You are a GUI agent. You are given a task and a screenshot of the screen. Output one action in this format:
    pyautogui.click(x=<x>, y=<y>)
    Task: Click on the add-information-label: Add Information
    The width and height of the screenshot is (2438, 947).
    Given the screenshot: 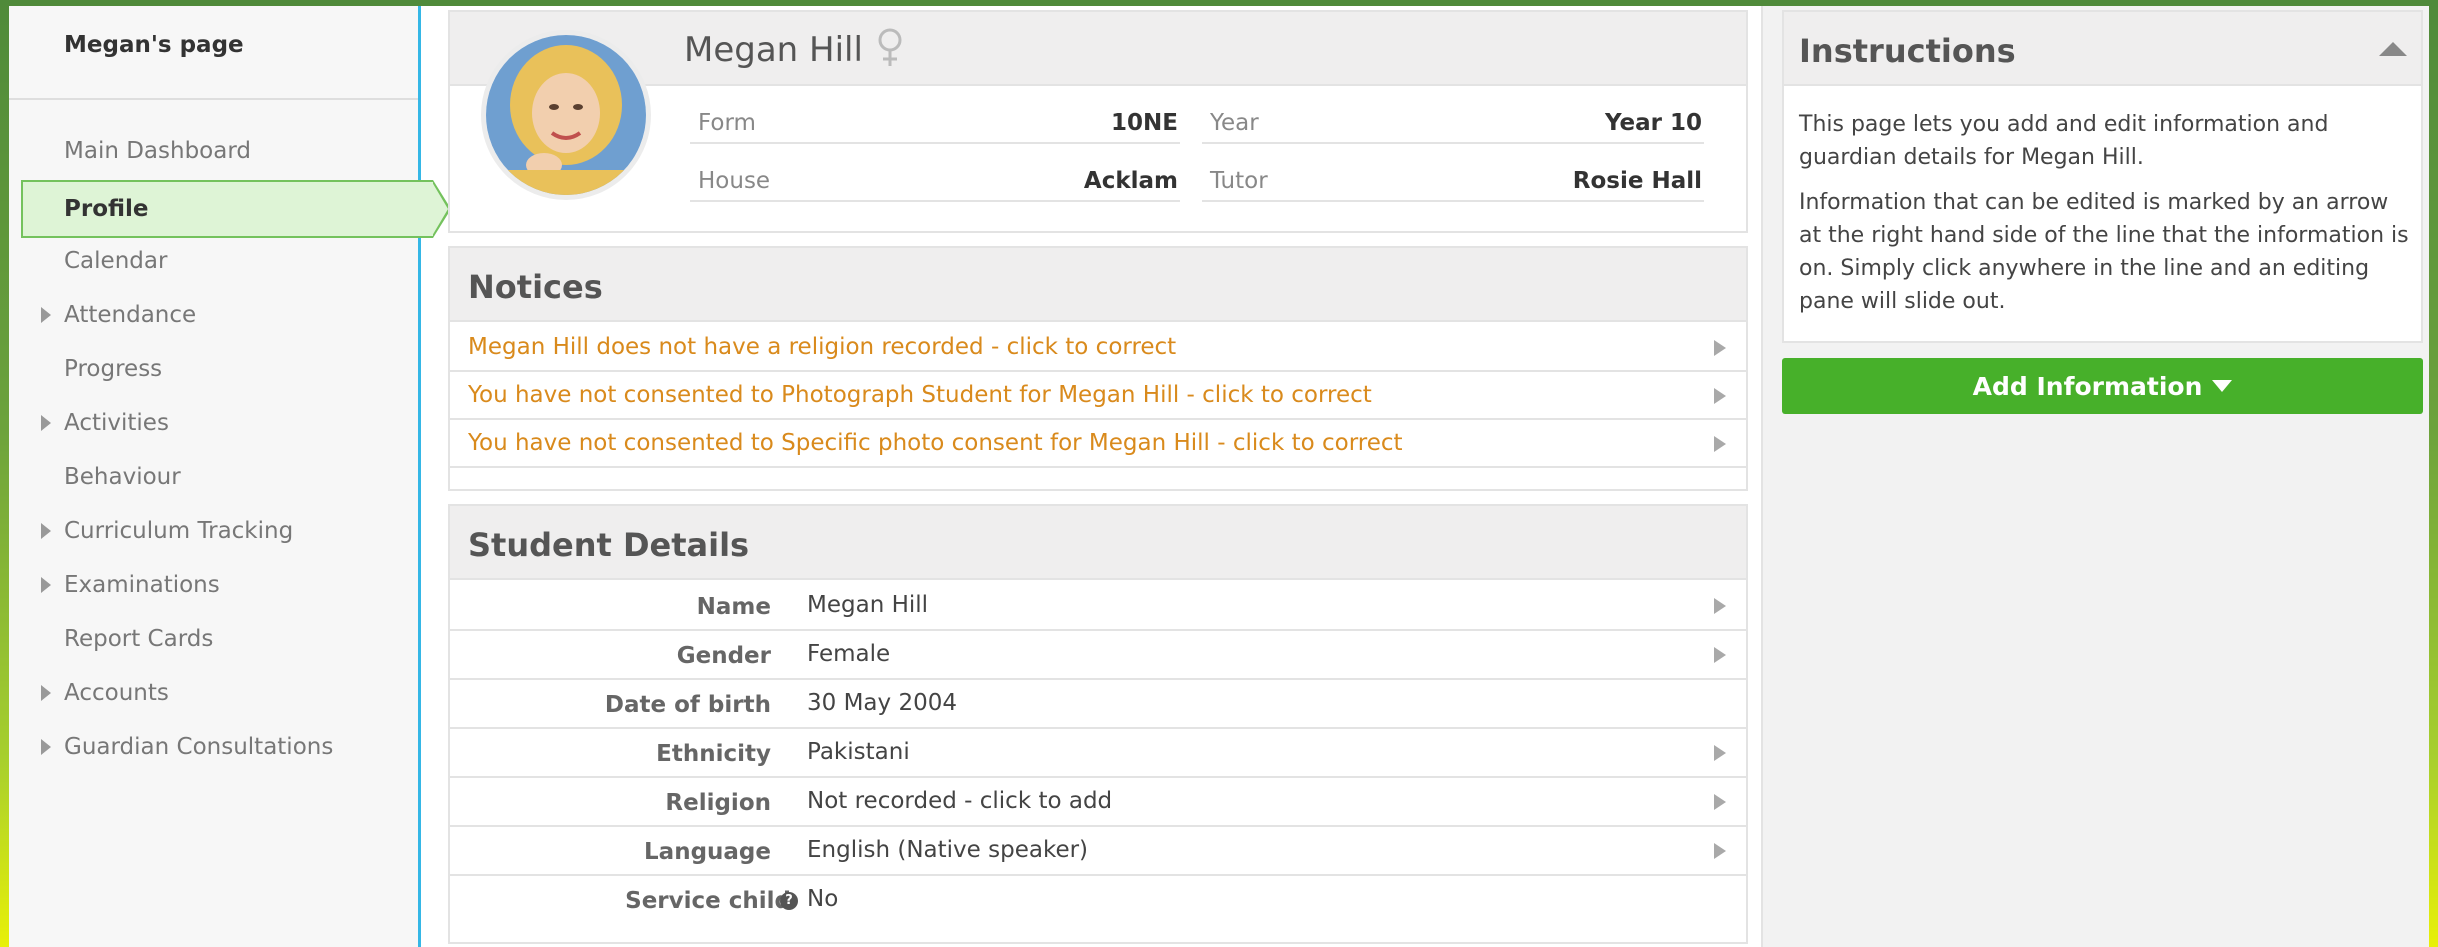 What is the action you would take?
    pyautogui.click(x=2087, y=386)
    